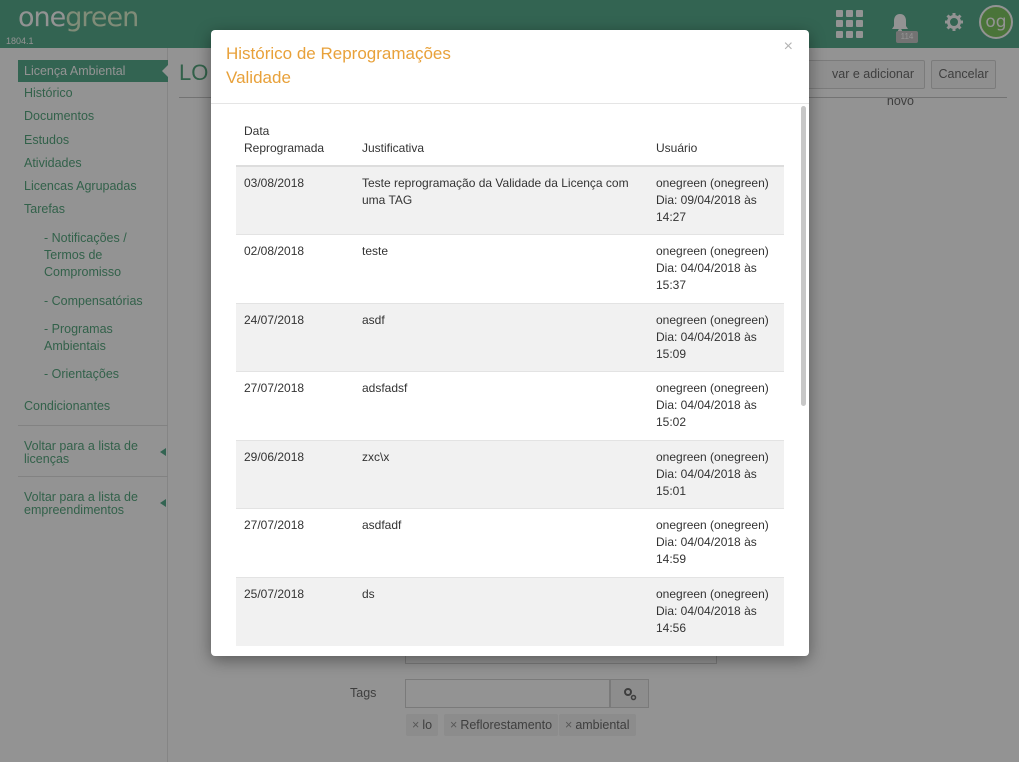  Describe the element at coordinates (803, 256) in the screenshot. I see `modal-scrollbar` at that location.